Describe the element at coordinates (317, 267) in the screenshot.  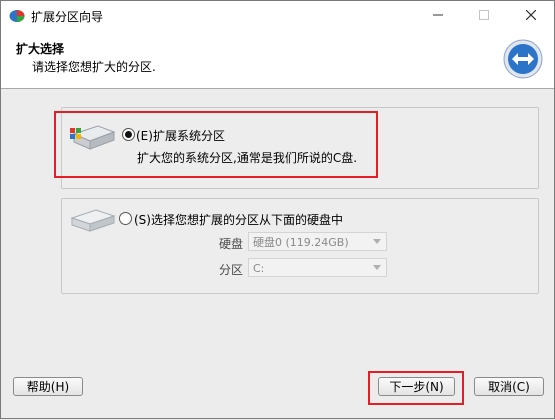
I see `partition-select: C:` at that location.